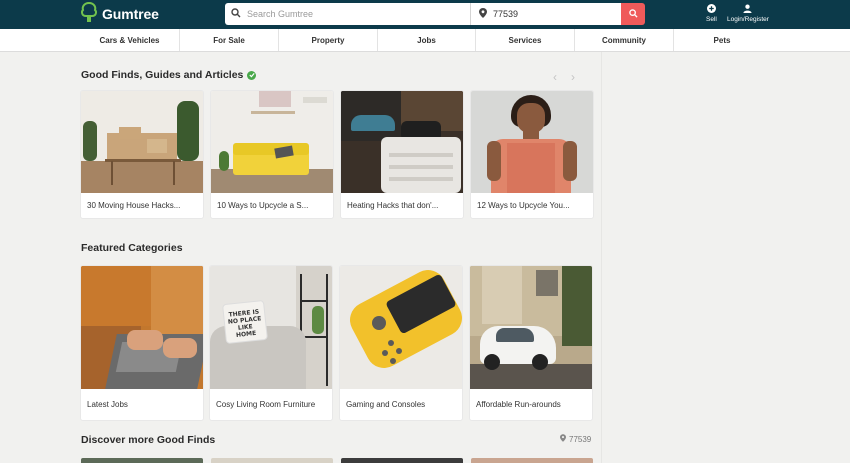 The height and width of the screenshot is (463, 850). I want to click on nav-cars-vehicles: Cars & Vehicles, so click(130, 40).